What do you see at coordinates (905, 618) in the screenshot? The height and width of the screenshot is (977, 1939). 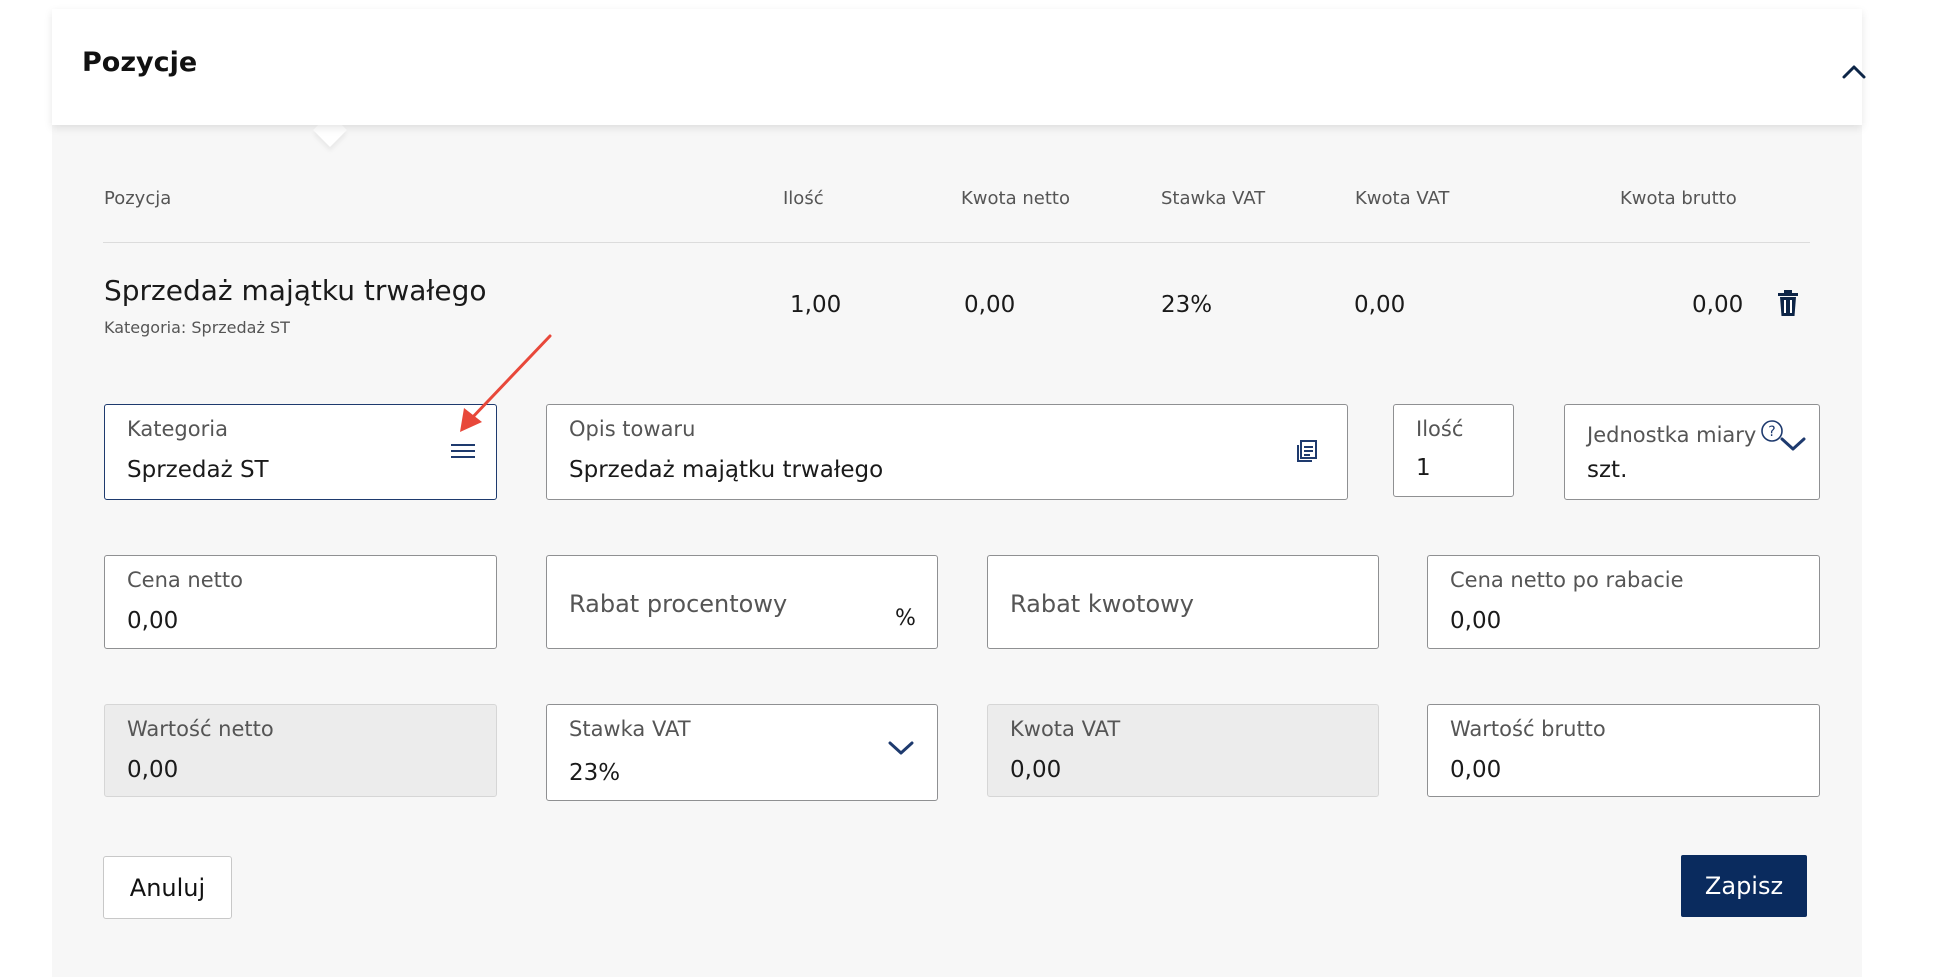 I see `percent-suffix: %` at bounding box center [905, 618].